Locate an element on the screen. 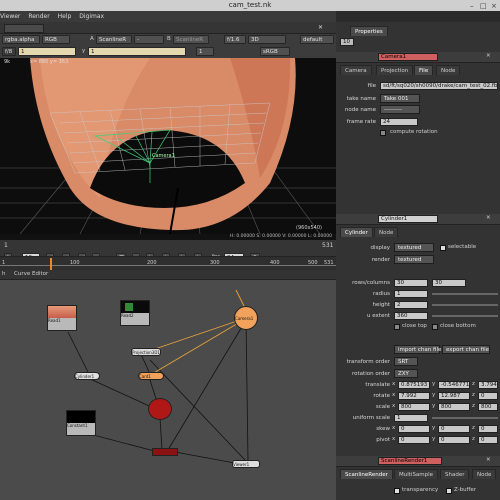  tab-properties: Properties is located at coordinates (369, 31).